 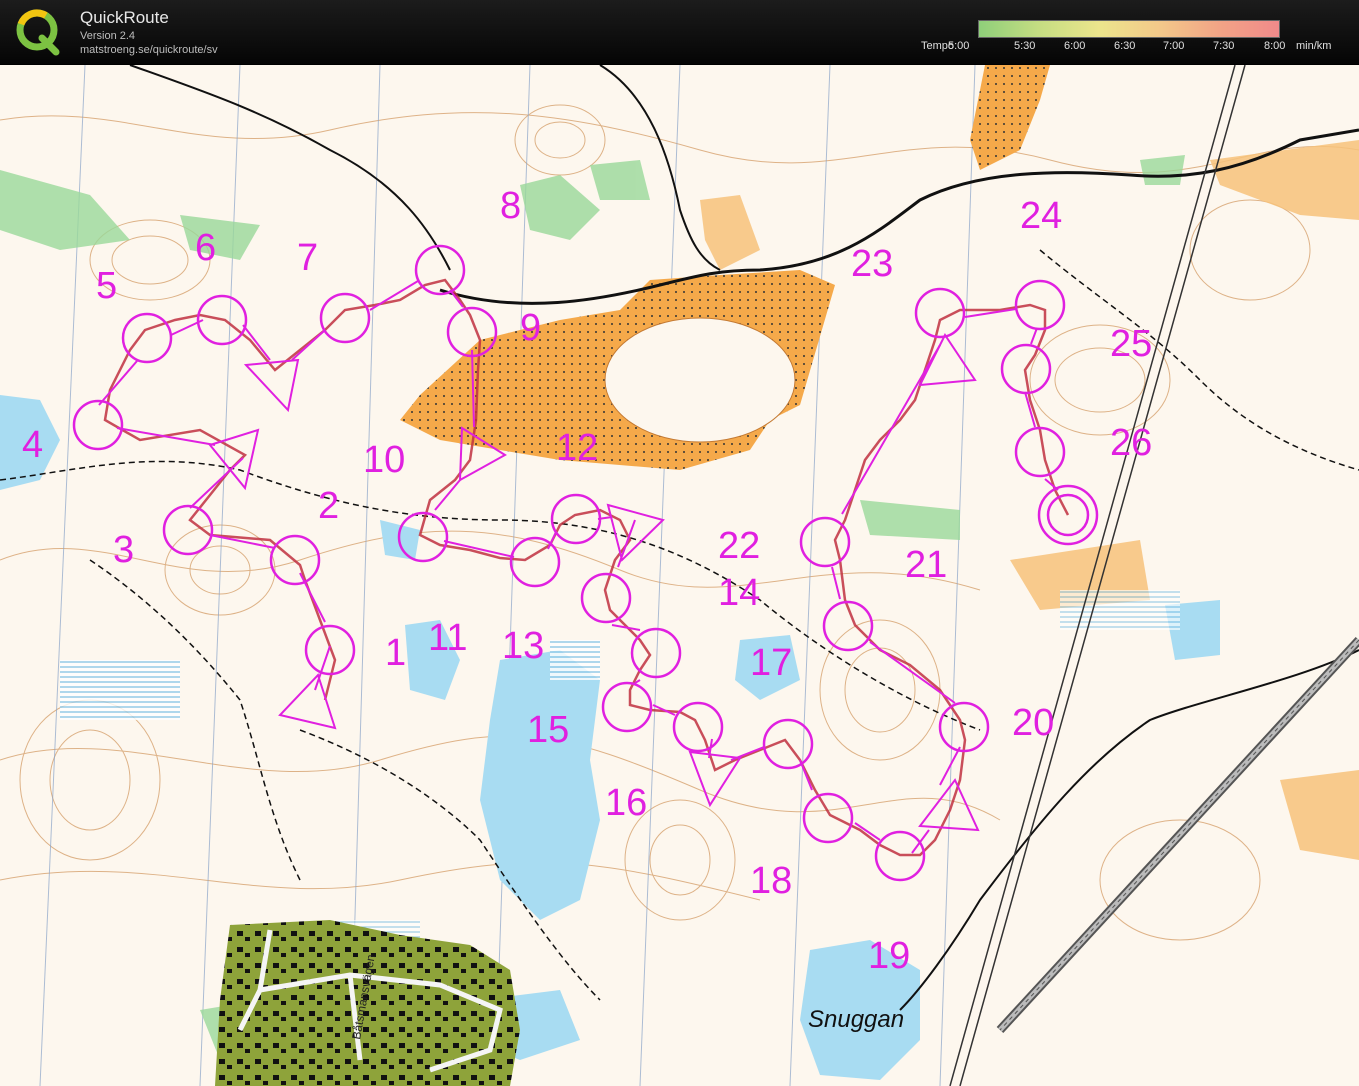 I want to click on control-number-17: 17, so click(x=771, y=663).